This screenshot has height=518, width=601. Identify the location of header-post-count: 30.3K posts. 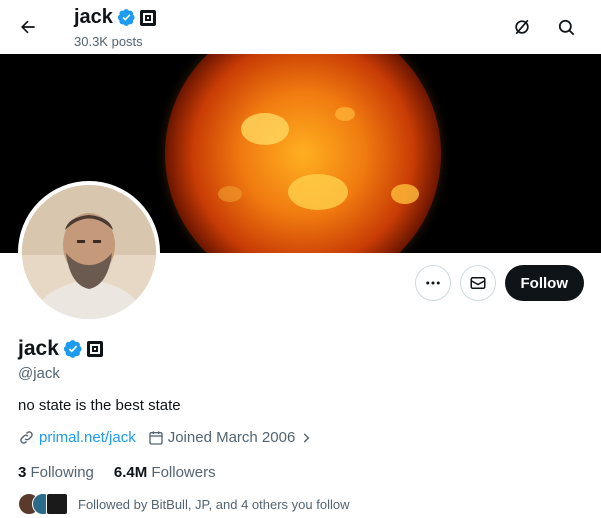
(108, 41).